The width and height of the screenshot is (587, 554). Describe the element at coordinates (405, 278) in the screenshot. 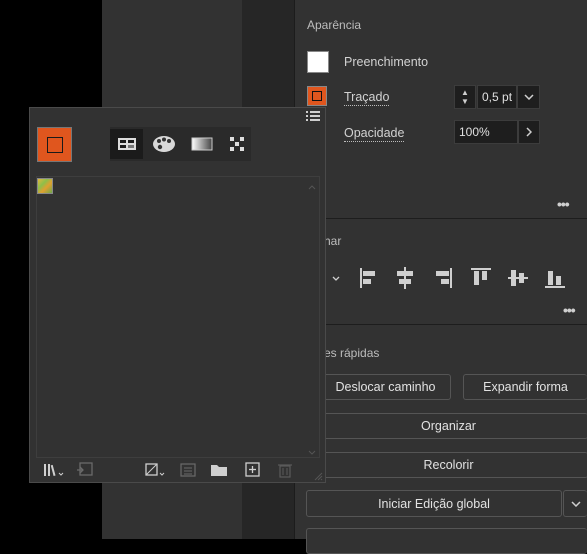

I see `align-horizontal-center-icon` at that location.